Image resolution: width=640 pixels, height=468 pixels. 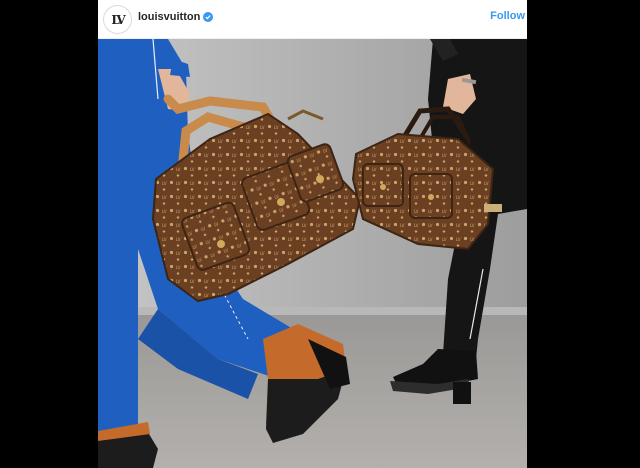 What do you see at coordinates (507, 16) in the screenshot?
I see `follow-button: Follow` at bounding box center [507, 16].